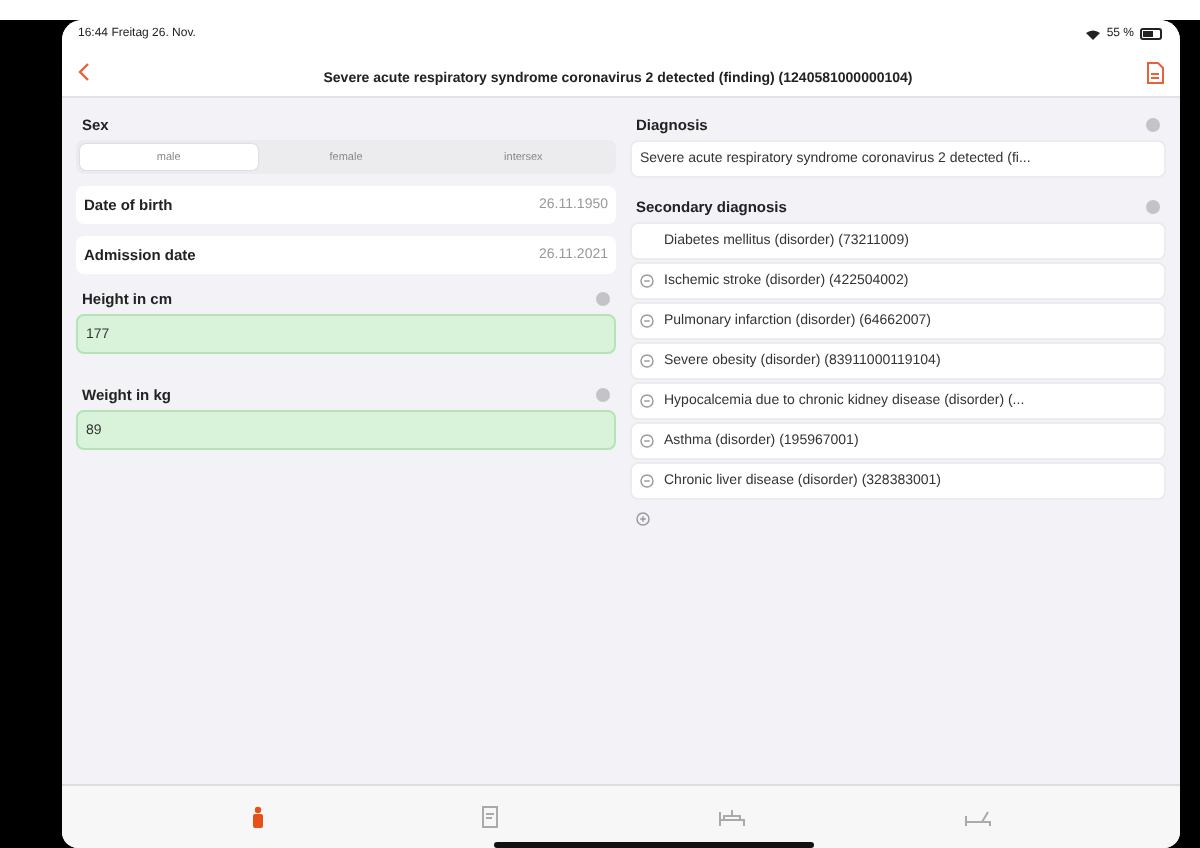 This screenshot has height=848, width=1200. I want to click on document-button, so click(1155, 72).